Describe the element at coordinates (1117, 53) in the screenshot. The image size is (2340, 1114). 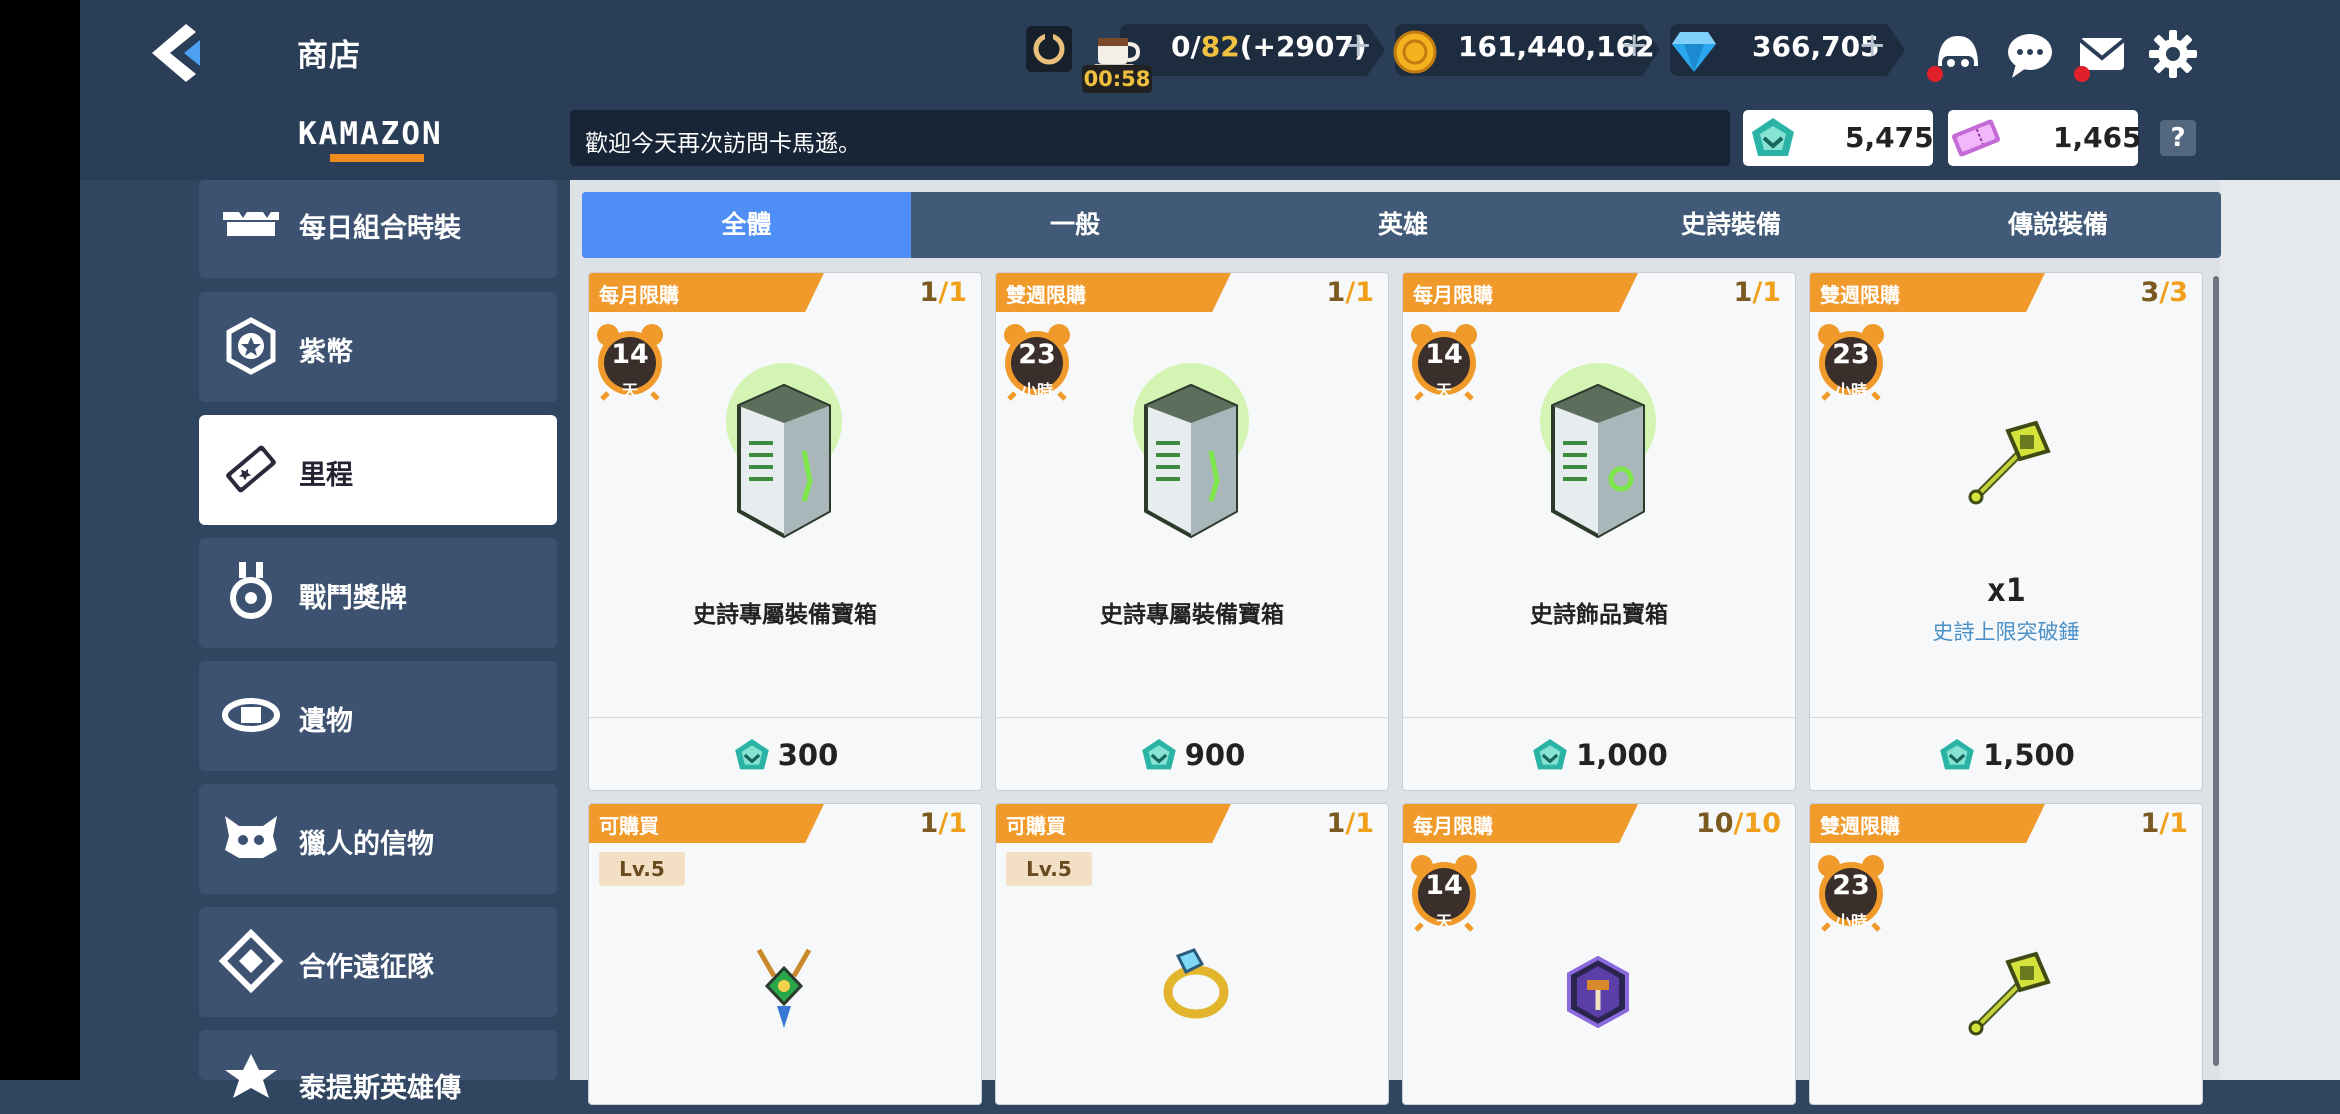
I see `coffee-cup-icon` at that location.